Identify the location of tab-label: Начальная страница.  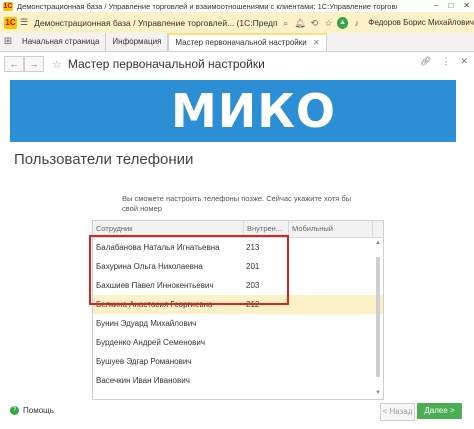
(61, 41).